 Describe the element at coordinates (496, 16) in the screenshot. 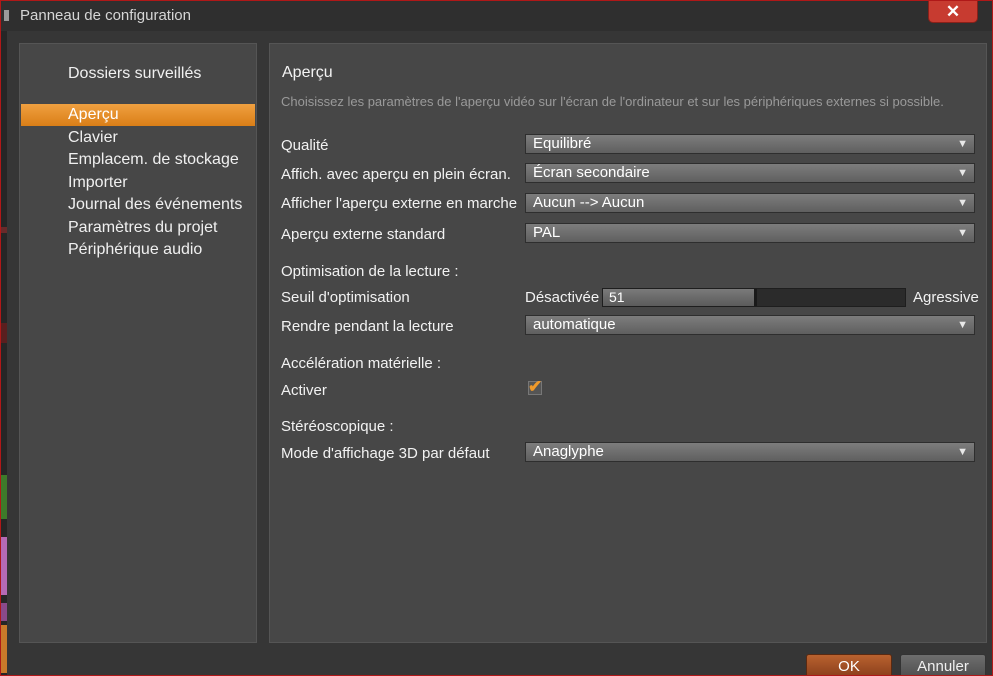

I see `title-bar: Panneau de configuration ✕` at that location.